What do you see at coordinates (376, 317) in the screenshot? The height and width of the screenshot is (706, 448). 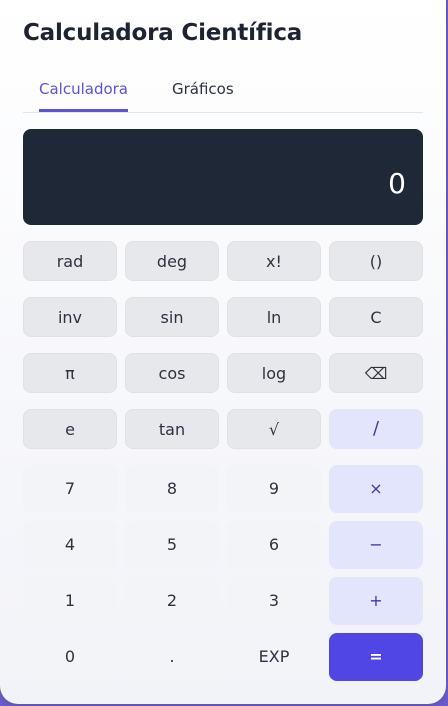 I see `clear-button: C` at bounding box center [376, 317].